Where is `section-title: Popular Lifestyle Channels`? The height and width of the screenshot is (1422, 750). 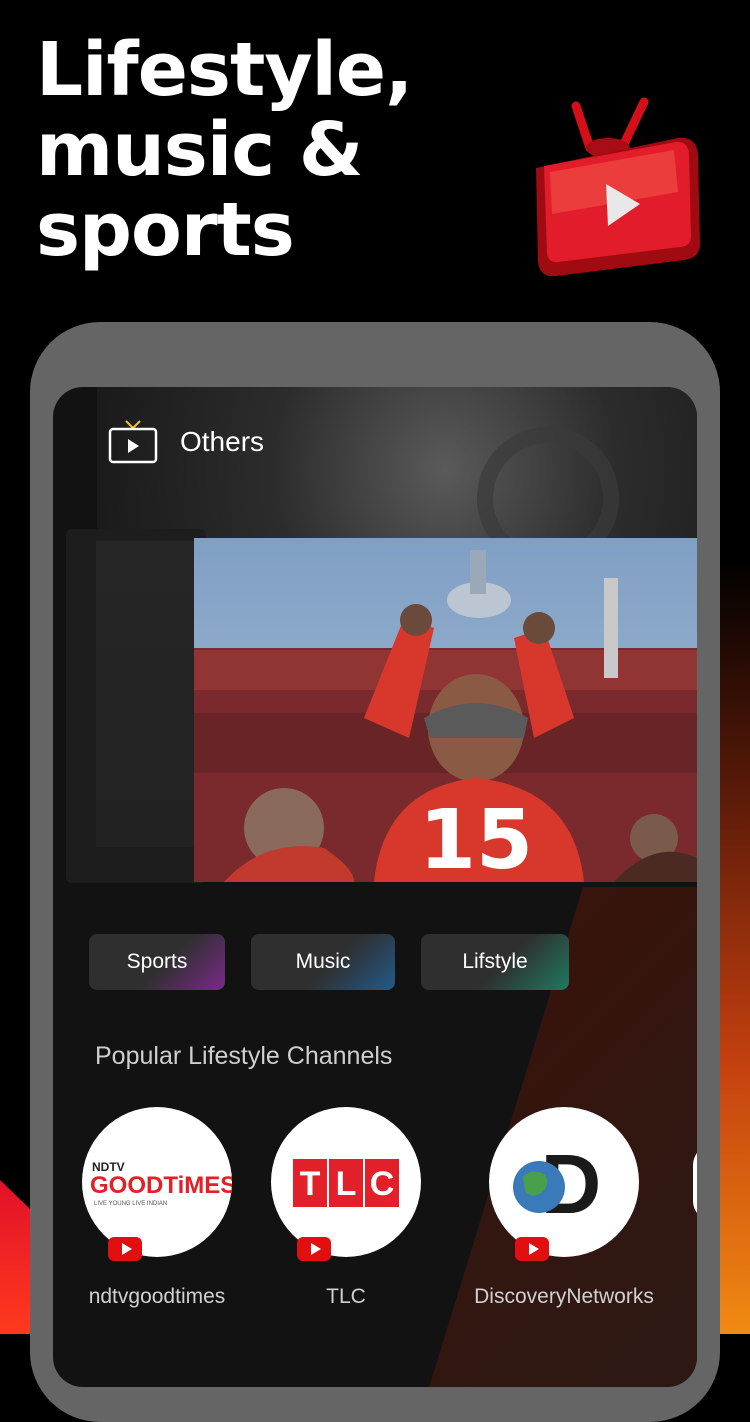
section-title: Popular Lifestyle Channels is located at coordinates (244, 1056).